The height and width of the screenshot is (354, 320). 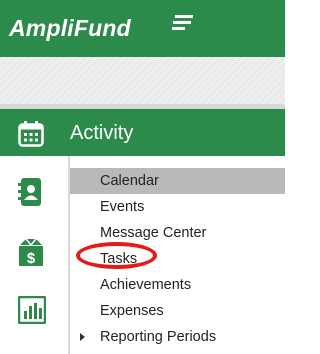 I want to click on reports-chart-icon, so click(x=32, y=310).